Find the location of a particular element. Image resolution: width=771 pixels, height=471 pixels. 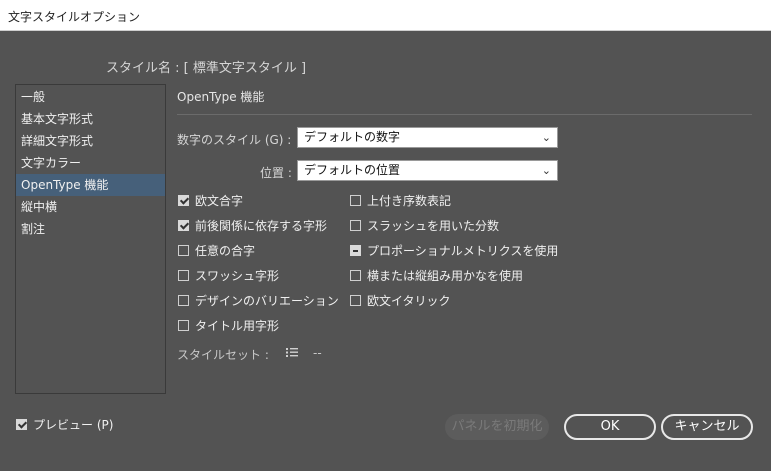

style-name-row: スタイル名 : [ 標準文字スタイル ] is located at coordinates (206, 66).